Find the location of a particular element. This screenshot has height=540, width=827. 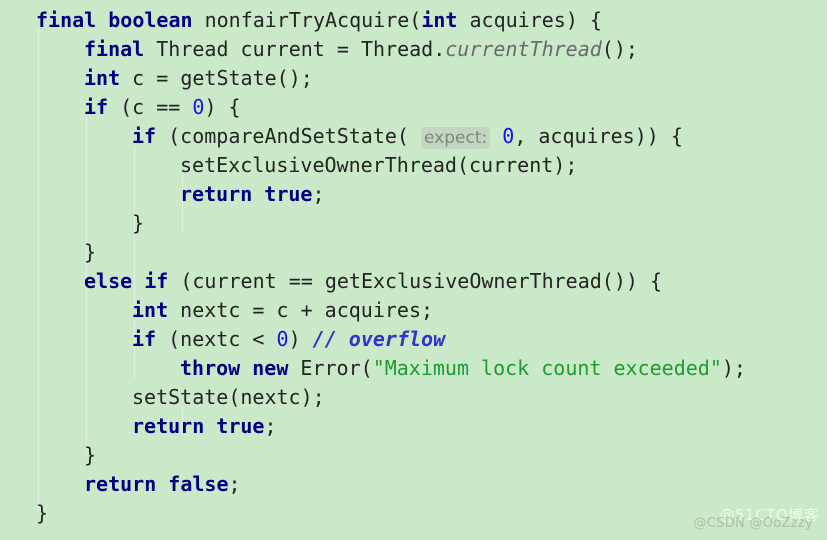

token-keyword: boolean is located at coordinates (150, 20).